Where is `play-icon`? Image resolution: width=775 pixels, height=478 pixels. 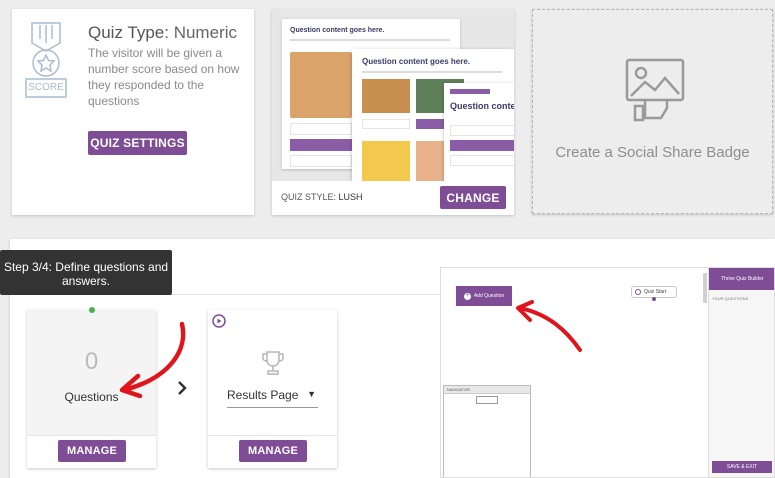
play-icon is located at coordinates (219, 321).